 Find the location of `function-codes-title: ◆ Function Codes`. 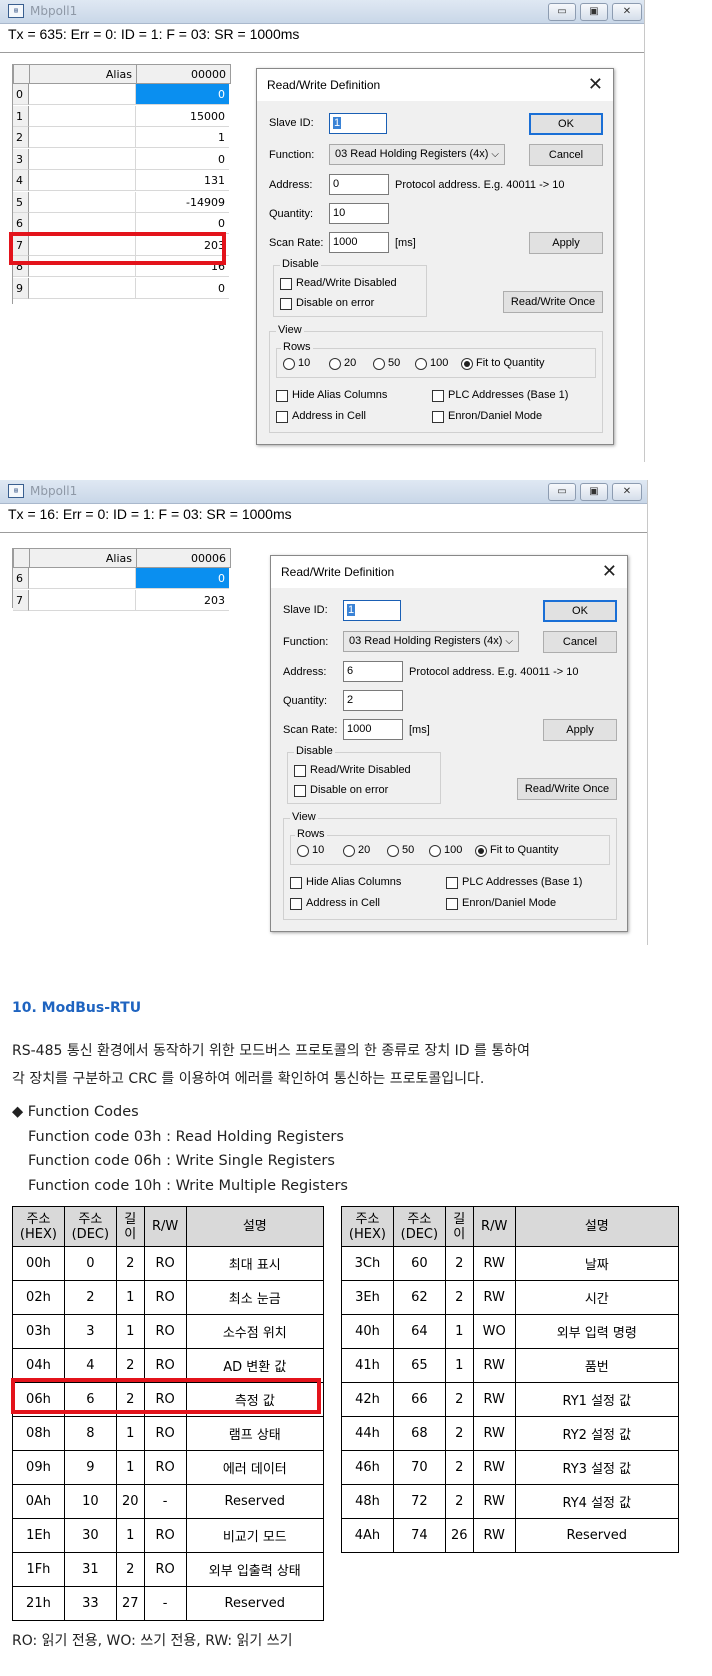

function-codes-title: ◆ Function Codes is located at coordinates (75, 1112).